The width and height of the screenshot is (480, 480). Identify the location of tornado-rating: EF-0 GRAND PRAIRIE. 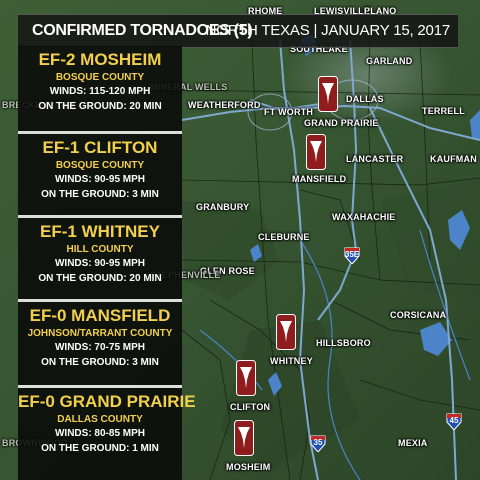
(107, 401).